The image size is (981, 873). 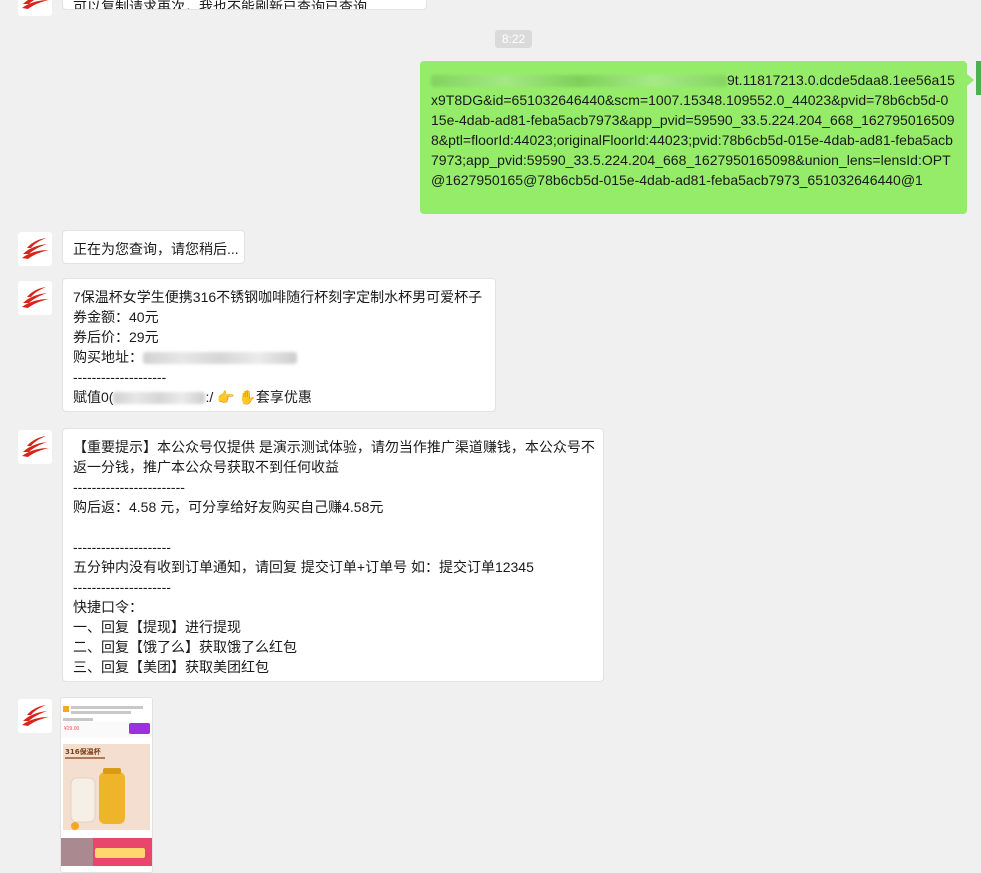 I want to click on product-poster-image: ¥29.00 316保温杯, so click(x=106, y=785).